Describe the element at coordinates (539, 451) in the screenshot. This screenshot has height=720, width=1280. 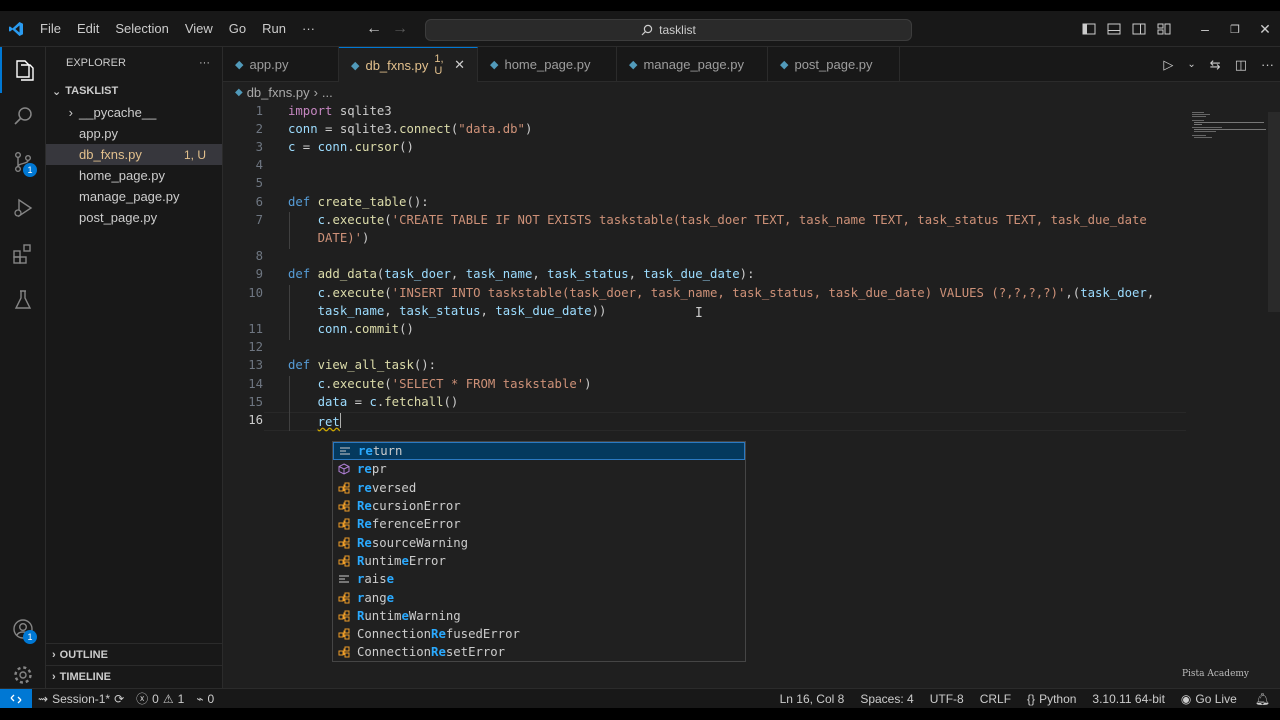
I see `suggestion-item: return` at that location.